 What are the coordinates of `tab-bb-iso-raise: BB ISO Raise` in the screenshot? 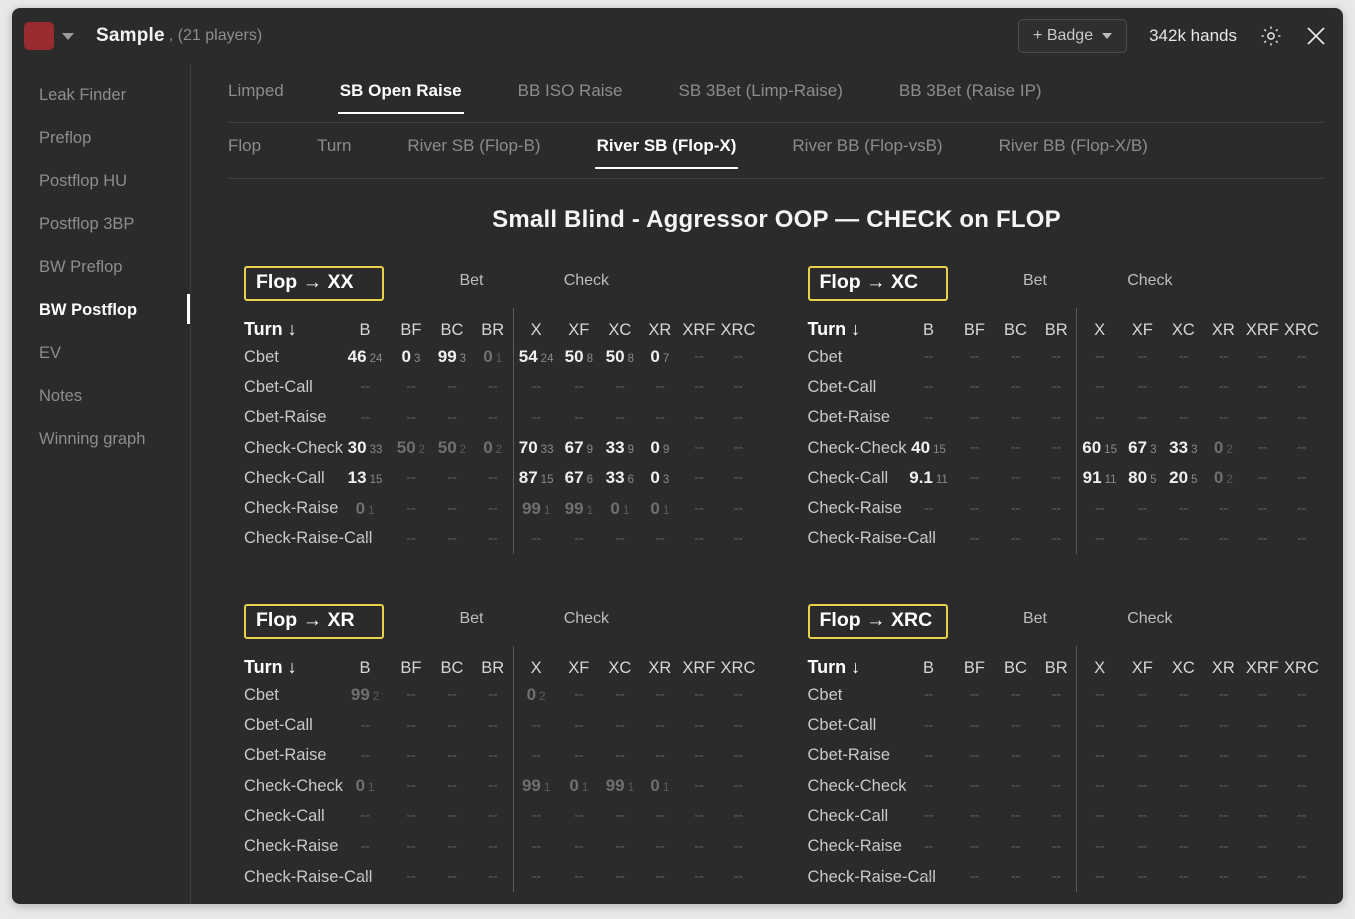 It's located at (570, 92).